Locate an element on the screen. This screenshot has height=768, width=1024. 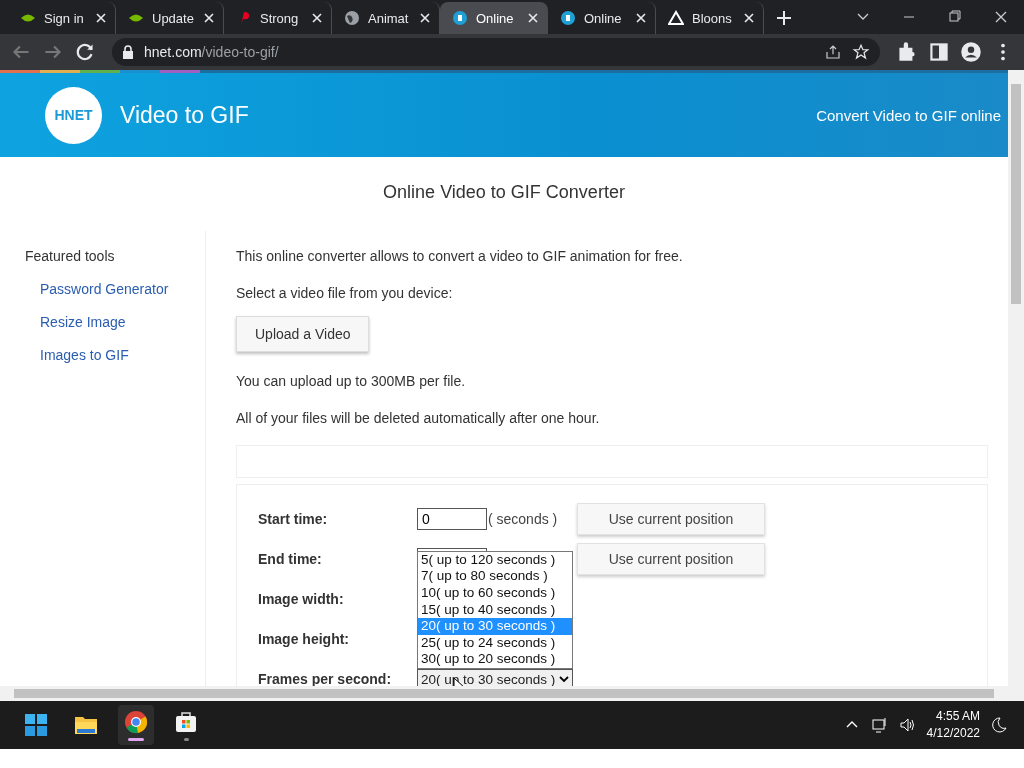
field-label: End time: is located at coordinates (290, 559).